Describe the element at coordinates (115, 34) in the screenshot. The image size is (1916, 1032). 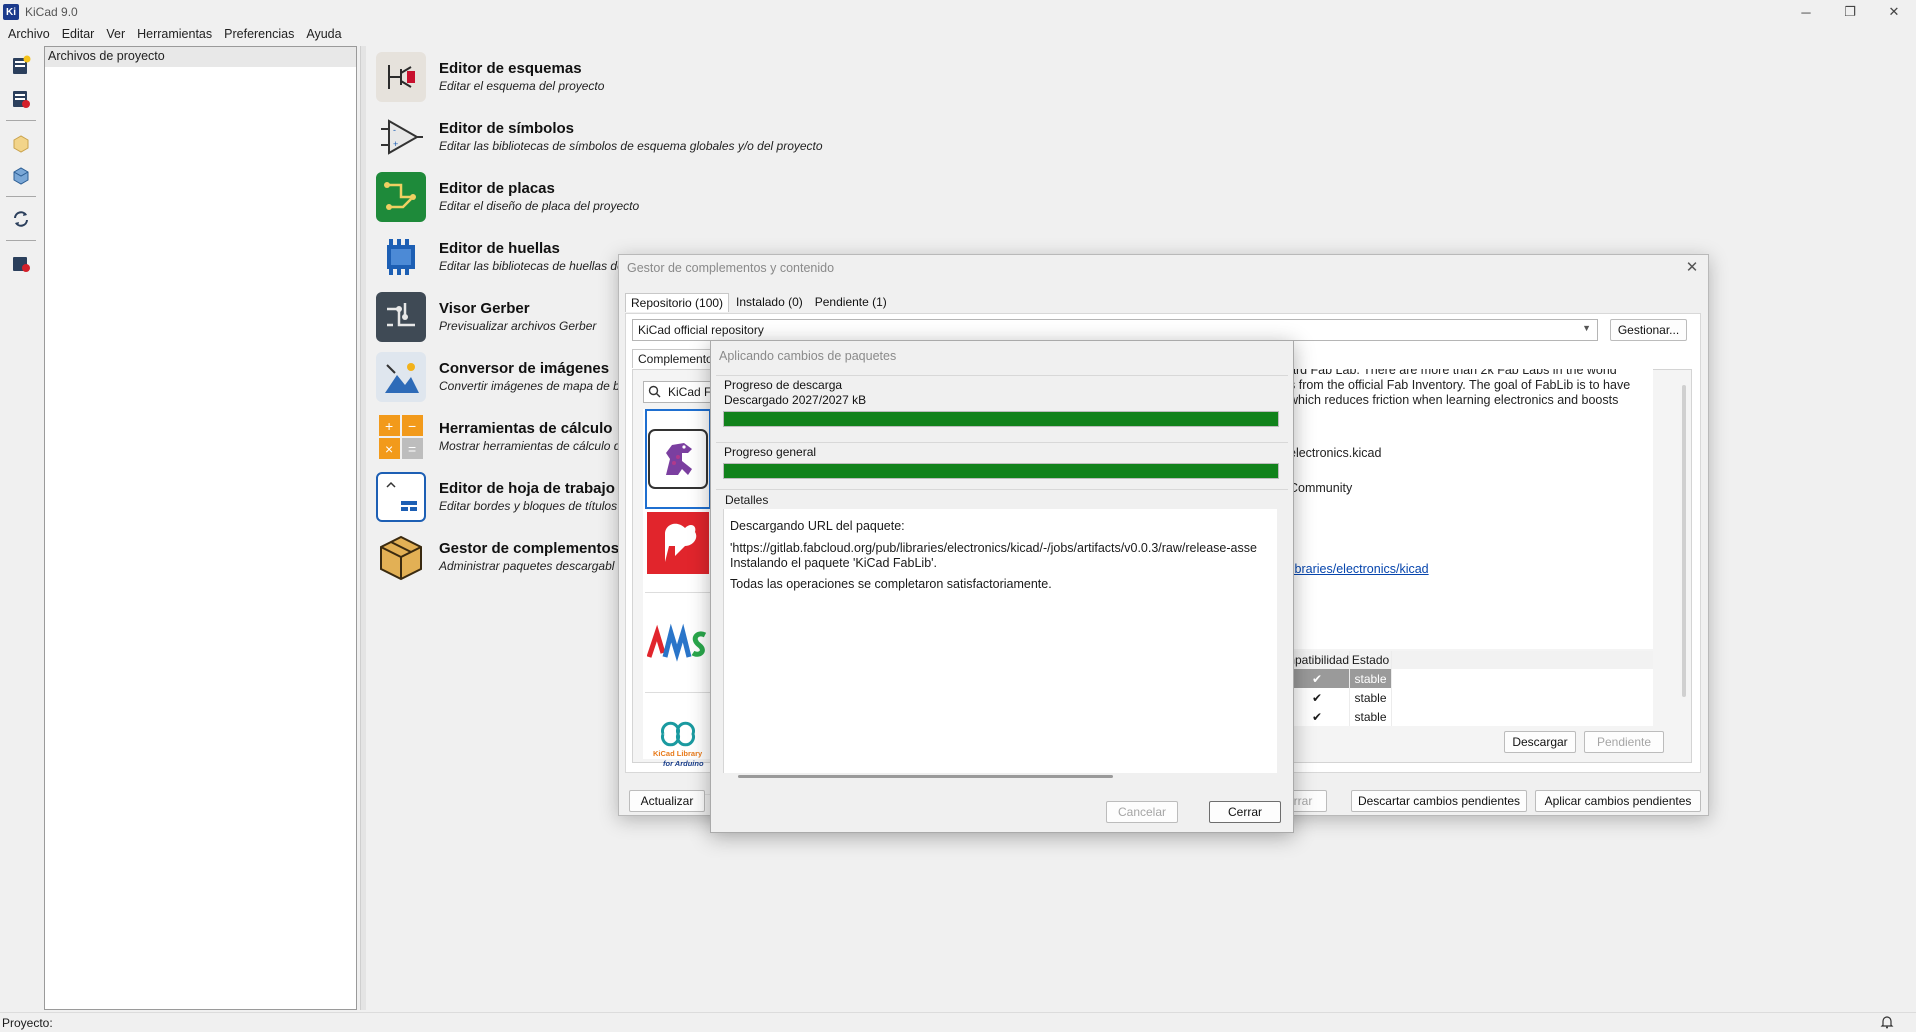
I see `menu-ver: Ver` at that location.